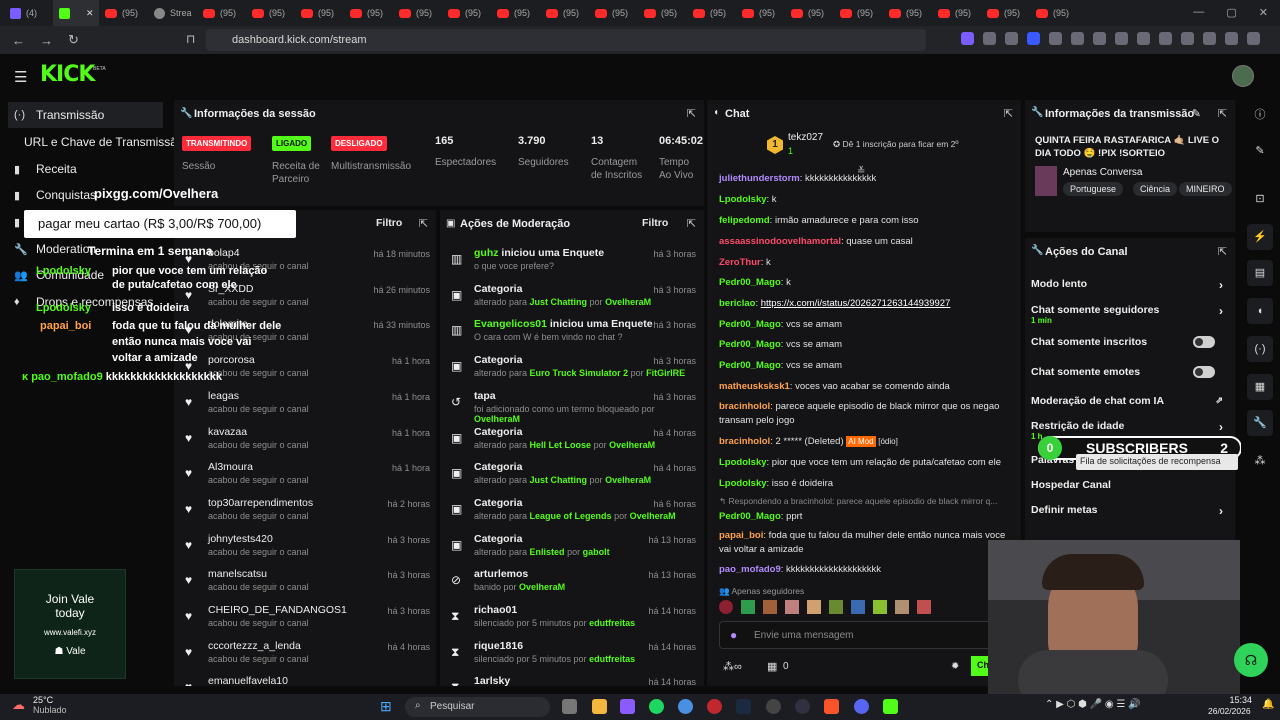 The height and width of the screenshot is (720, 1280). I want to click on store-icon: ▦, so click(772, 666).